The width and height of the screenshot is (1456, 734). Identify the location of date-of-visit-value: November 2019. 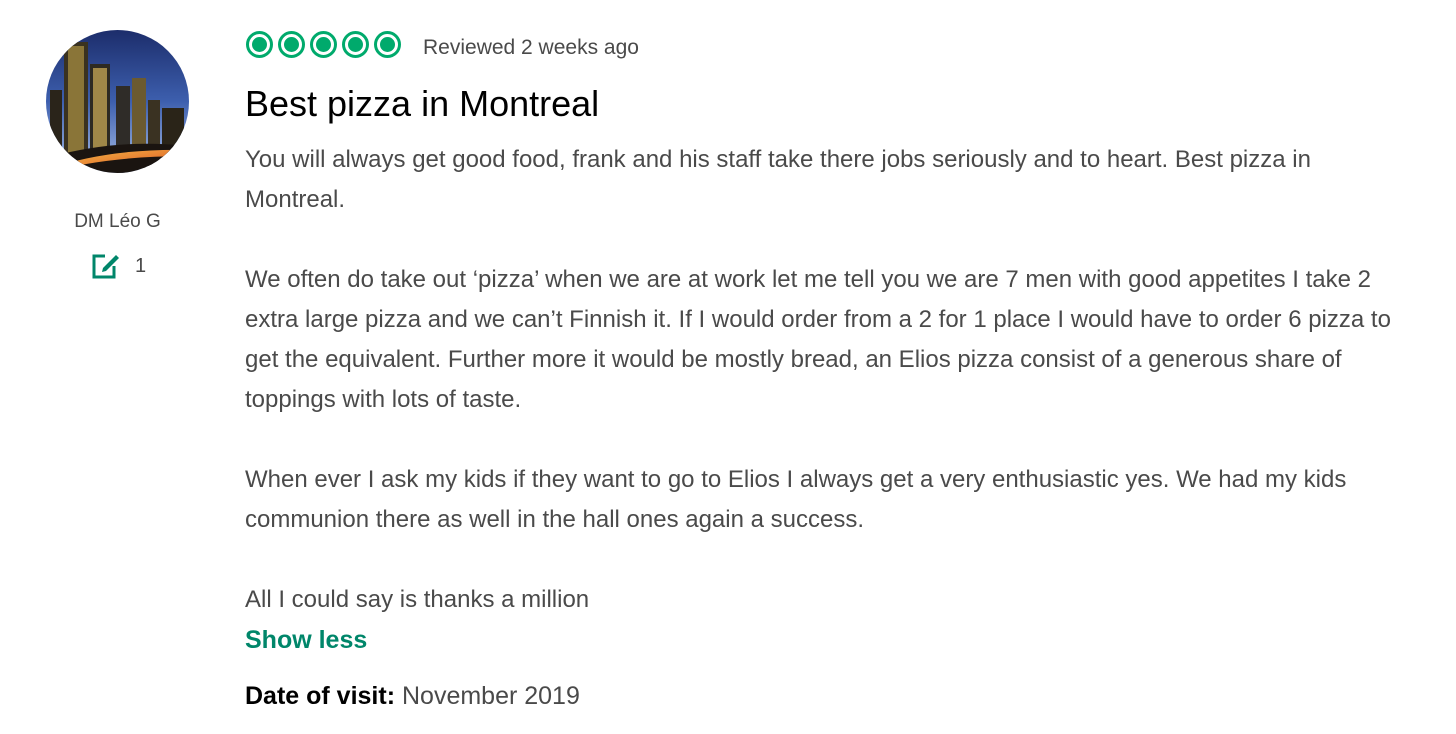
(490, 696).